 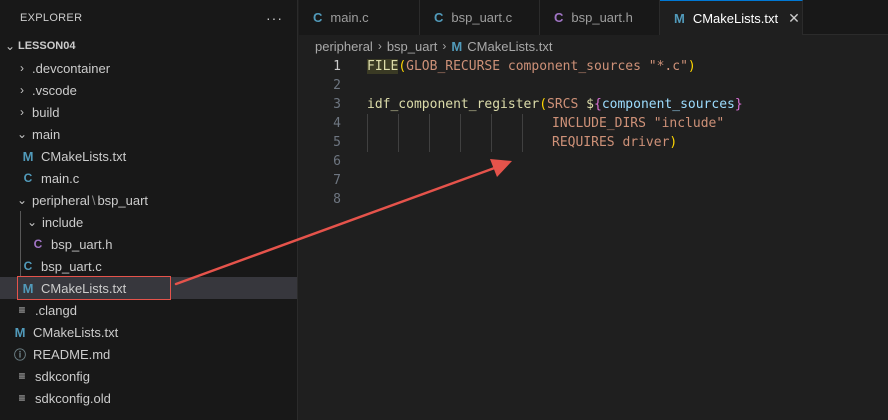 What do you see at coordinates (148, 178) in the screenshot?
I see `tree-item-main-c: C main.c` at bounding box center [148, 178].